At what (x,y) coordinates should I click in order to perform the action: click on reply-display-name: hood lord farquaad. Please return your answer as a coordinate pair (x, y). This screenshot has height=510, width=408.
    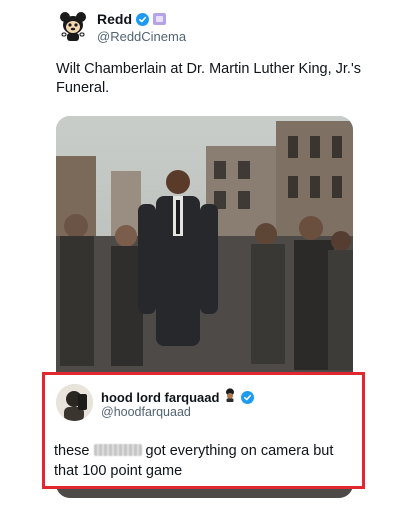
    Looking at the image, I should click on (160, 397).